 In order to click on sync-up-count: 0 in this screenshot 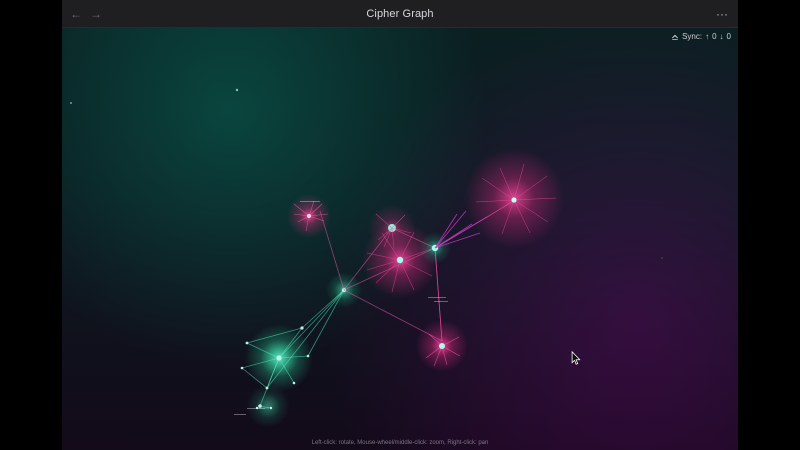, I will do `click(714, 36)`.